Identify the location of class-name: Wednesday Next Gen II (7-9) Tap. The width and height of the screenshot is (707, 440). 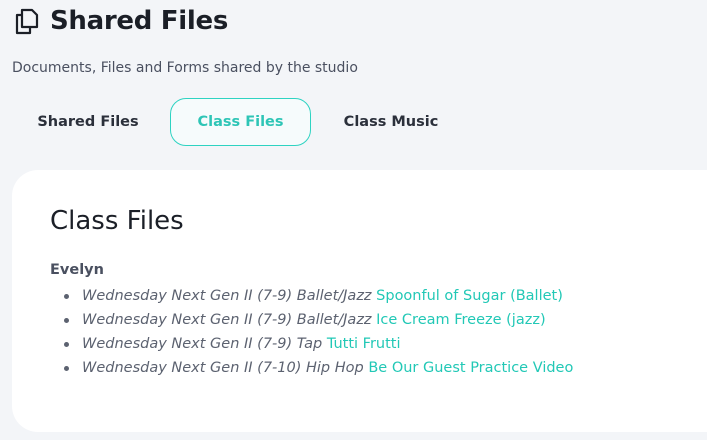
(204, 344).